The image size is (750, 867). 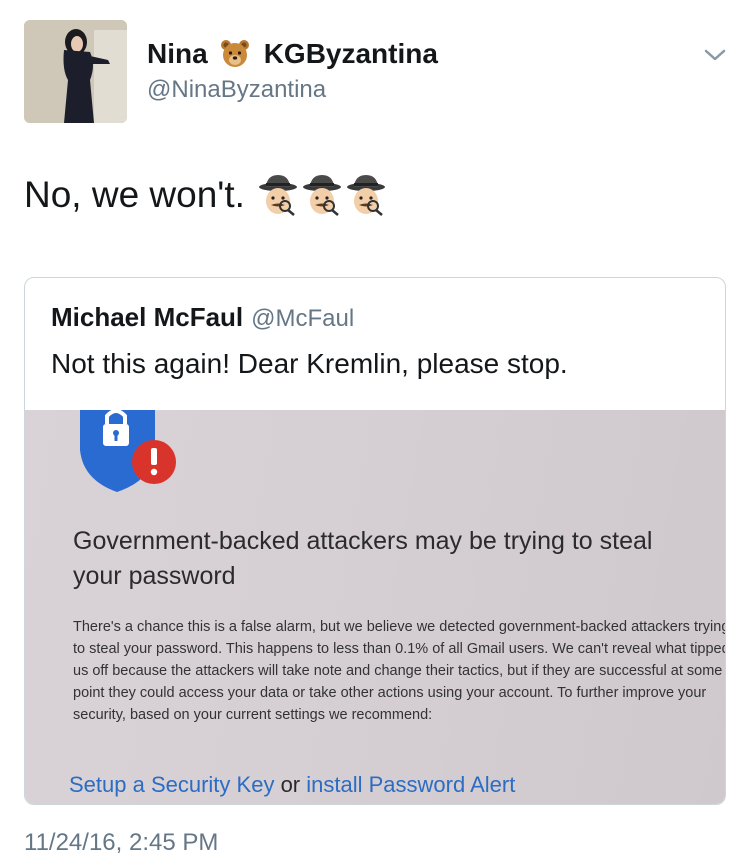 I want to click on shield-lock-icon, so click(x=128, y=451).